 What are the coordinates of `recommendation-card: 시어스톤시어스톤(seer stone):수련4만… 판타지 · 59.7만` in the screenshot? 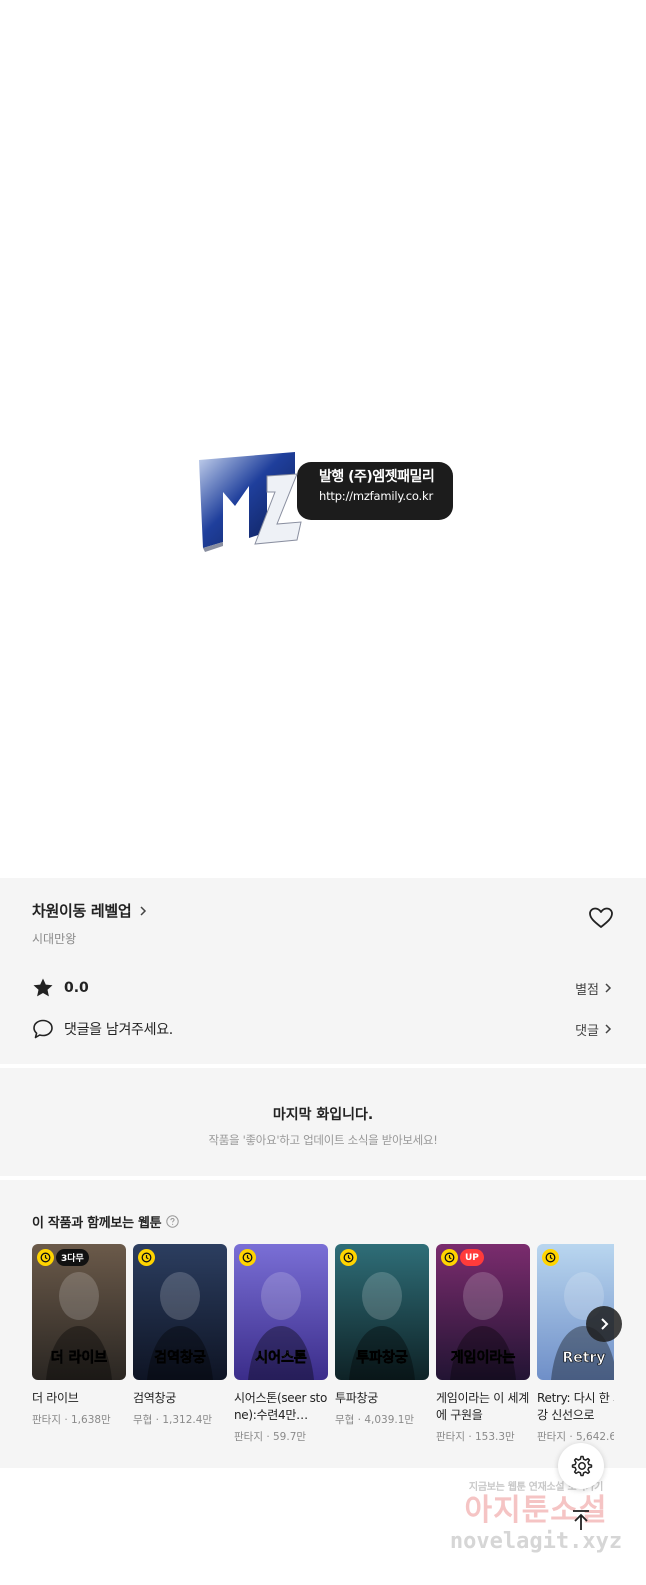 It's located at (281, 1344).